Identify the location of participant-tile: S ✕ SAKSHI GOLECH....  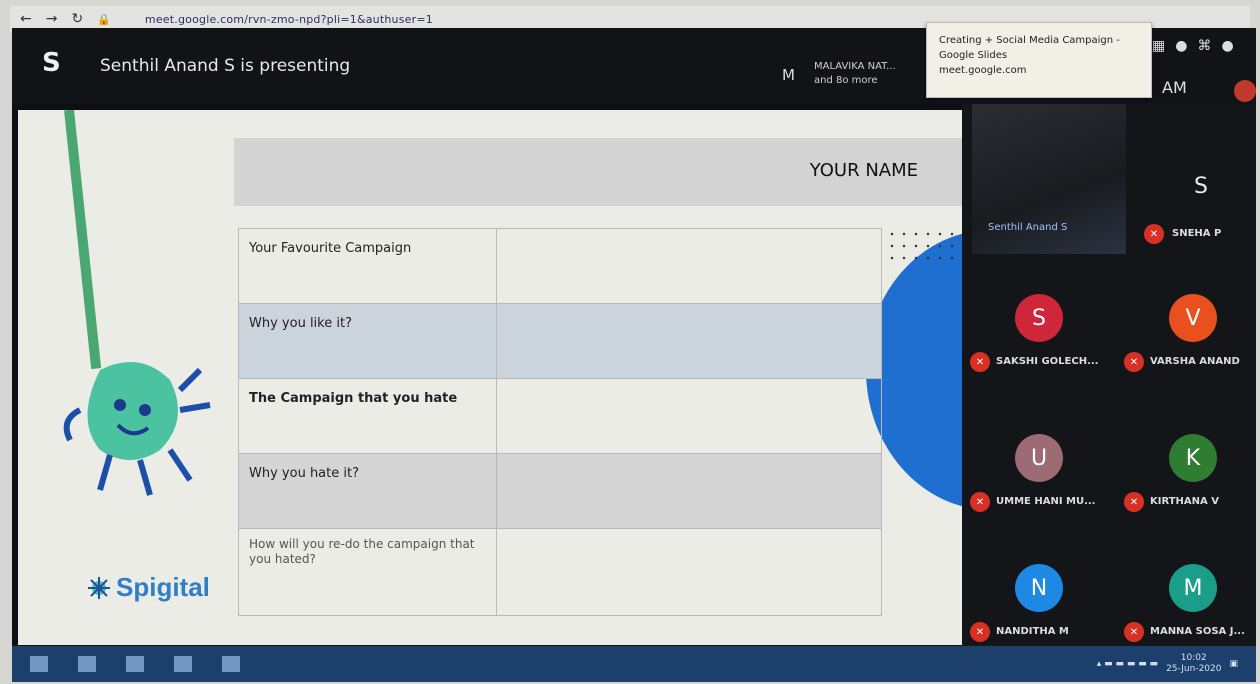
(1040, 354).